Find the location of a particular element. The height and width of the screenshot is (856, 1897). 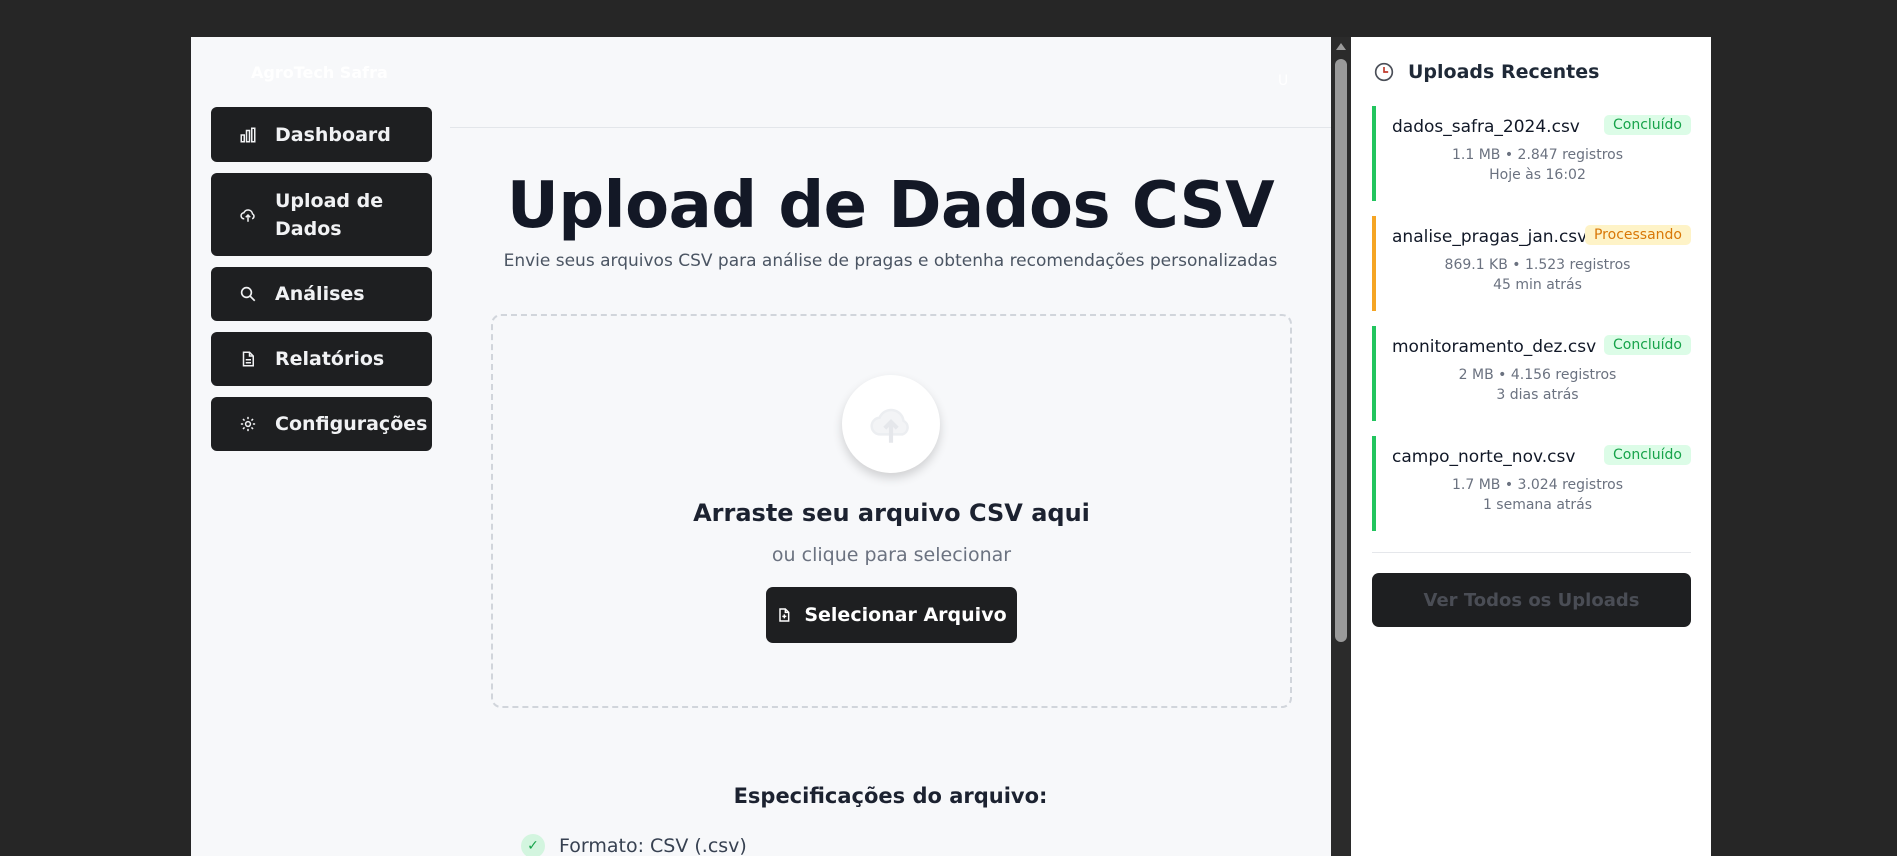

upload-filename: monitoramento_dez.csv is located at coordinates (1494, 347).